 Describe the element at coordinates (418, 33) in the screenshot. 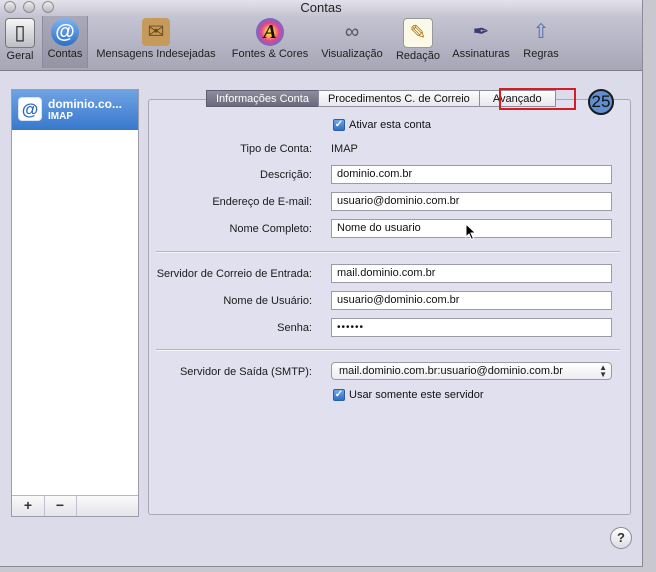

I see `composing-icon: ✎` at that location.